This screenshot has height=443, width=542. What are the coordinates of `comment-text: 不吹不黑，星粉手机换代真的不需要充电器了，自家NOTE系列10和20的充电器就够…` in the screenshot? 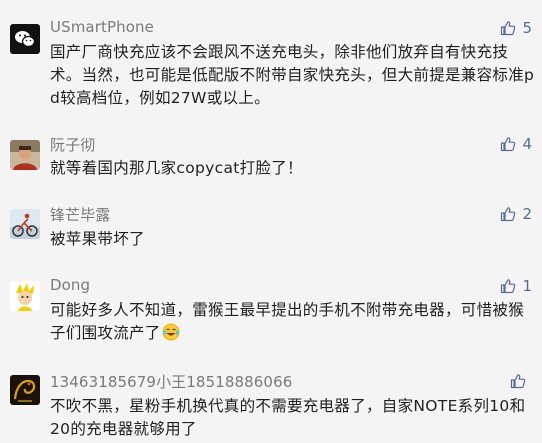 It's located at (288, 417).